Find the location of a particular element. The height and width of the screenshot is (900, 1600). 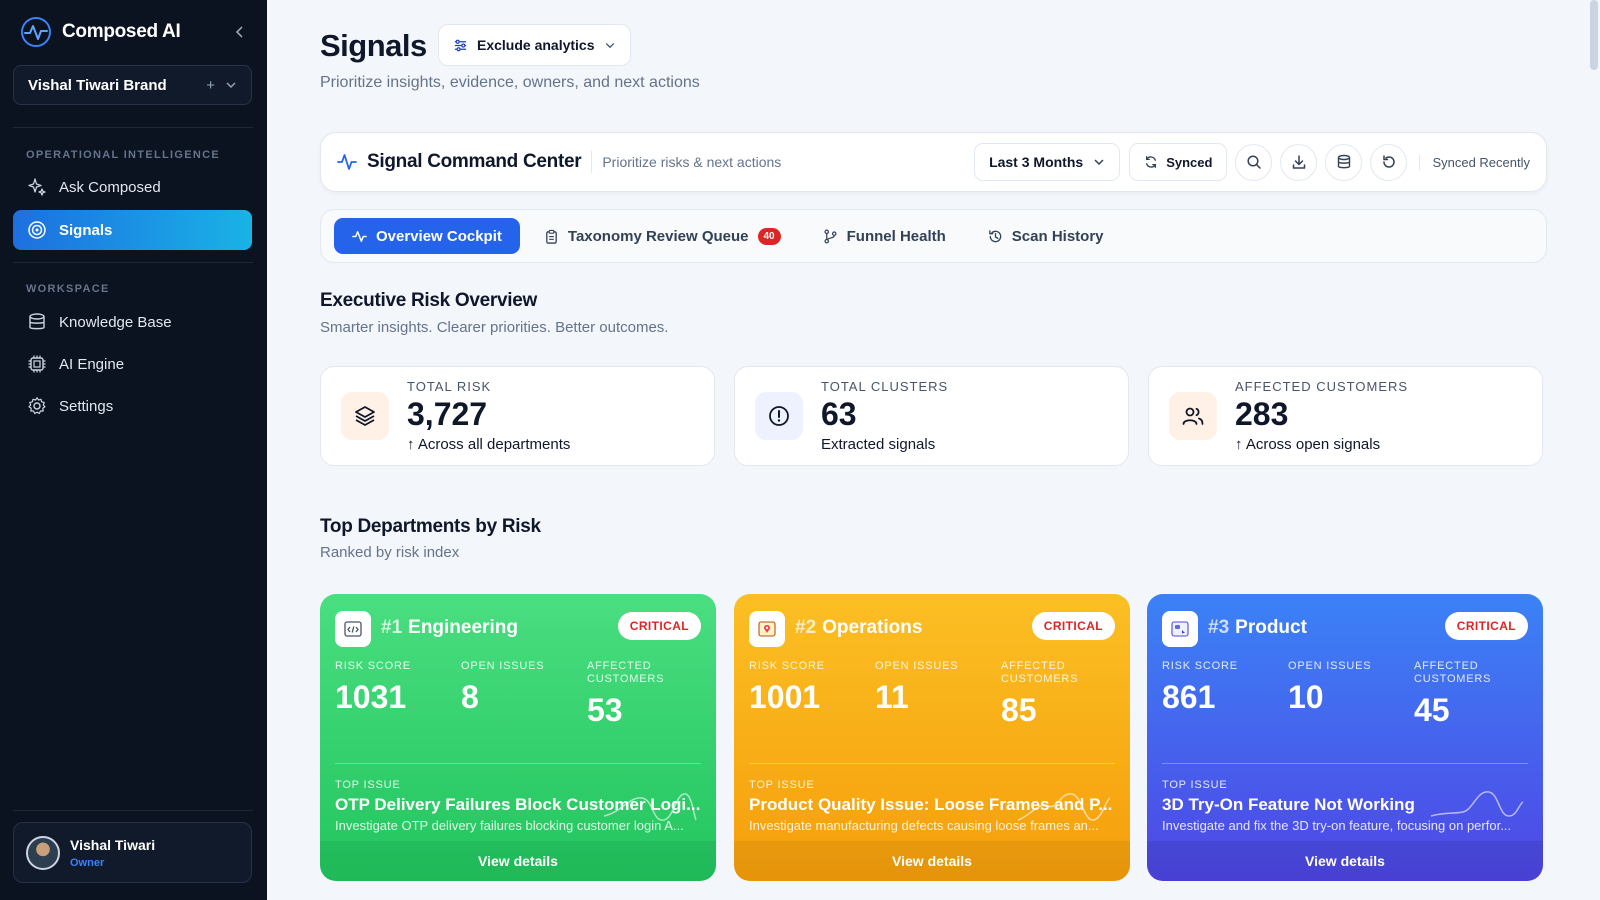

radar-icon is located at coordinates (37, 230).